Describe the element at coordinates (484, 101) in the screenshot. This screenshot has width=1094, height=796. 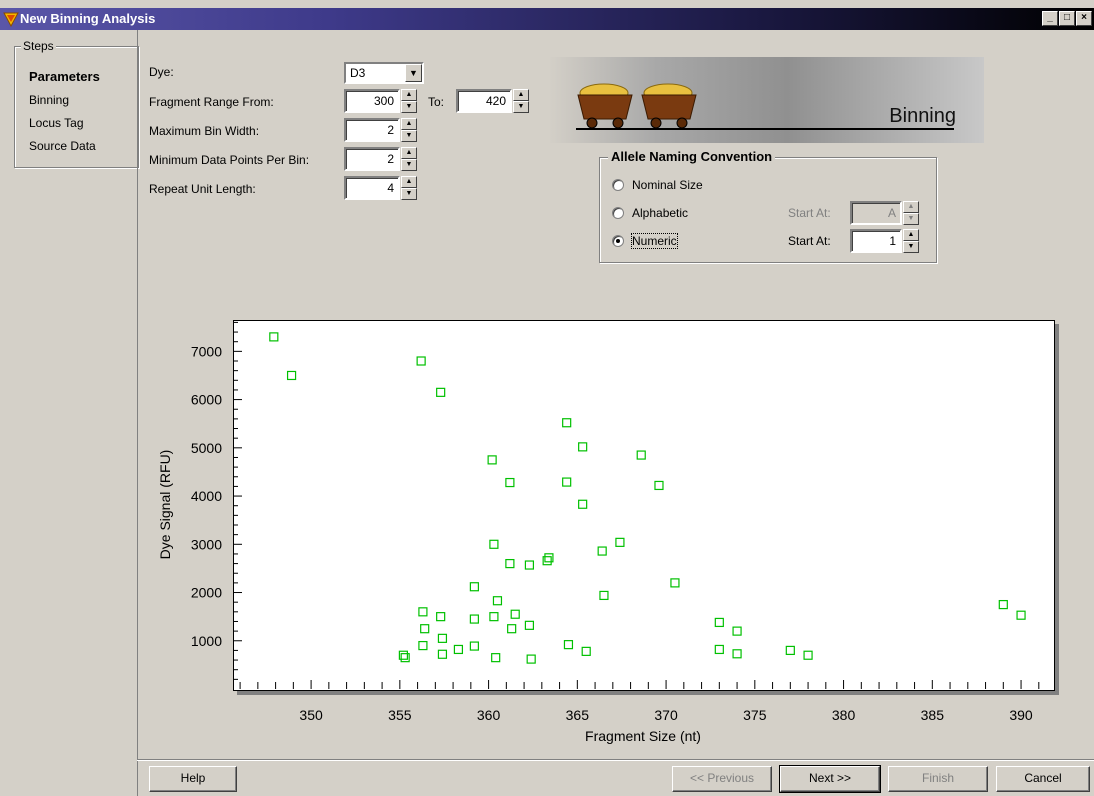
I see `range-to-field: 420` at that location.